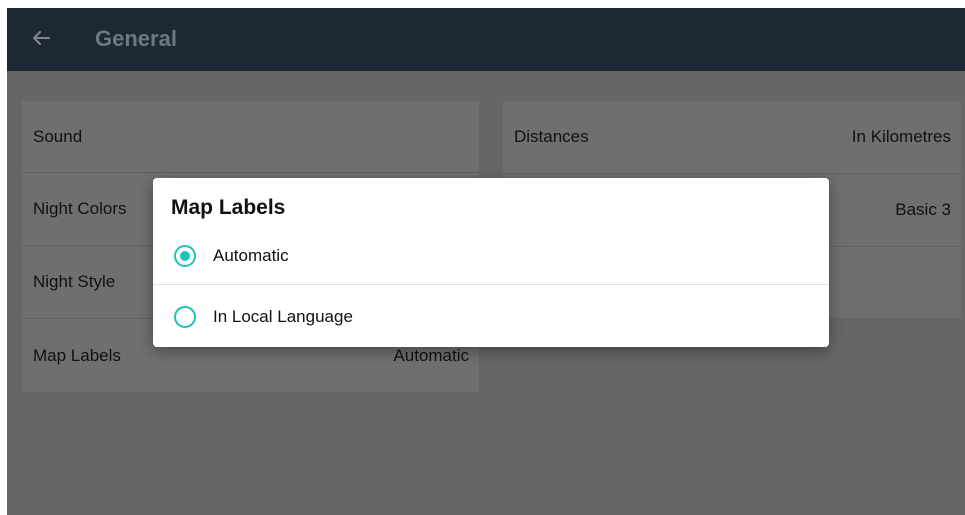  I want to click on option-automatic: Automatic, so click(491, 256).